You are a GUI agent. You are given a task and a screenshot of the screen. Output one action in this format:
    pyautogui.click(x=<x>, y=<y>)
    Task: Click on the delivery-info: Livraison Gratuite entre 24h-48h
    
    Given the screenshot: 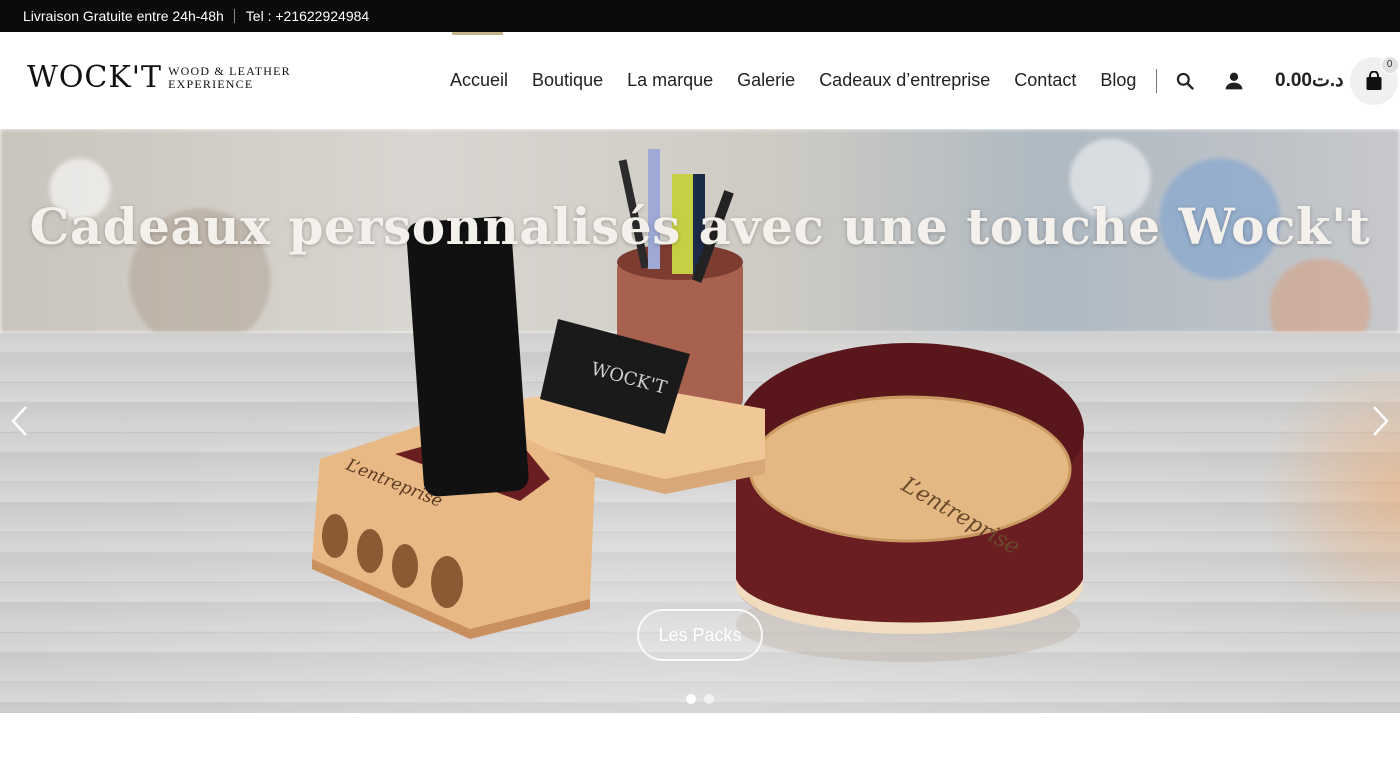 What is the action you would take?
    pyautogui.click(x=123, y=16)
    